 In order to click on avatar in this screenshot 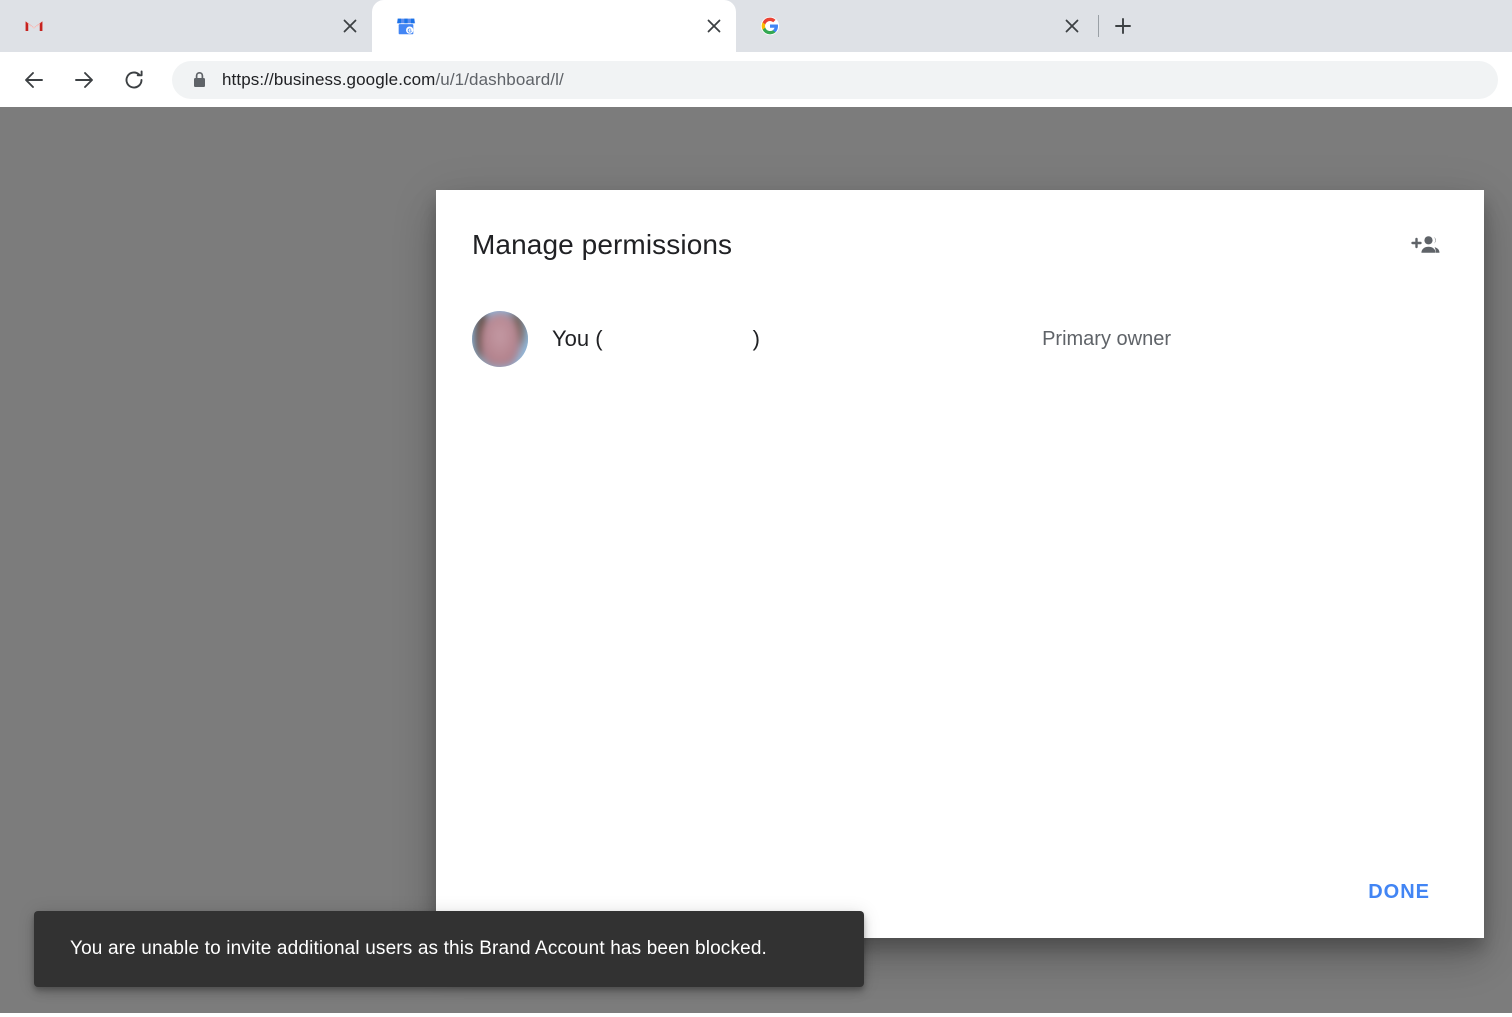, I will do `click(500, 339)`.